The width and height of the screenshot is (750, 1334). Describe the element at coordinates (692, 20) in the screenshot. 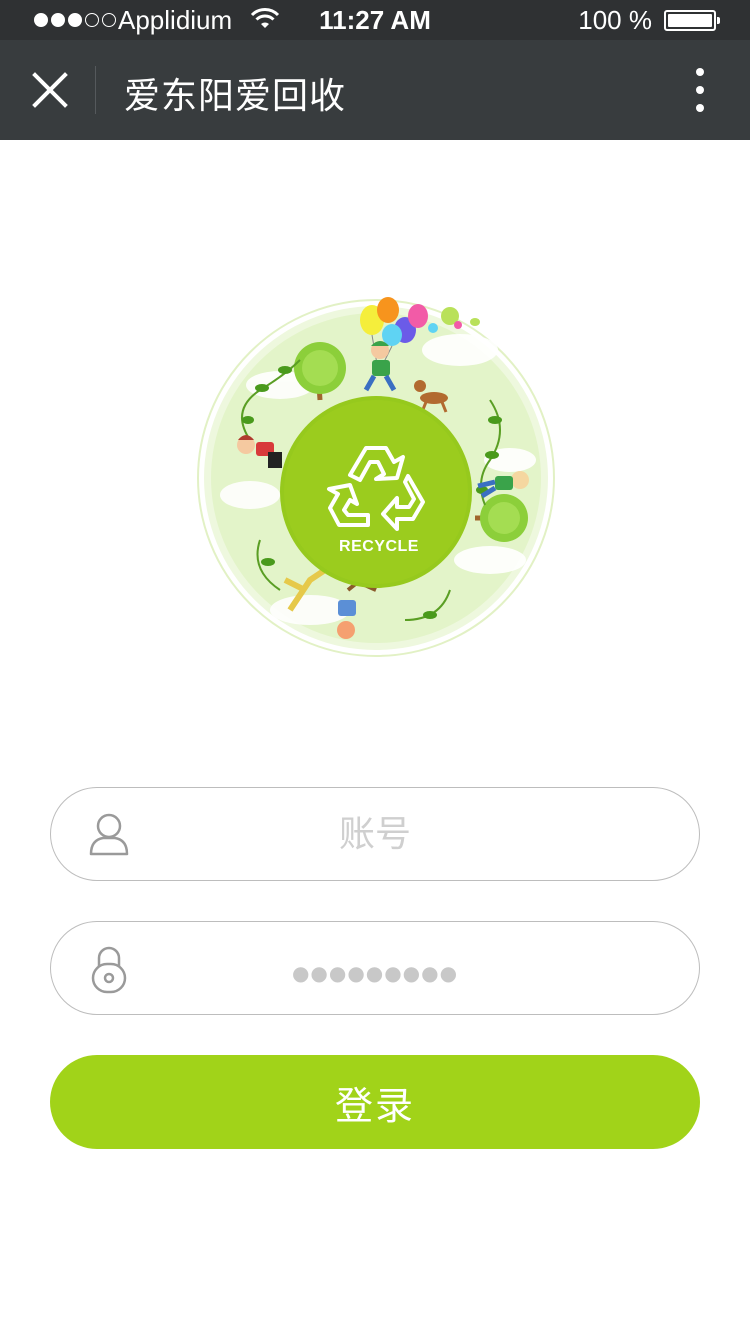

I see `battery-icon` at that location.